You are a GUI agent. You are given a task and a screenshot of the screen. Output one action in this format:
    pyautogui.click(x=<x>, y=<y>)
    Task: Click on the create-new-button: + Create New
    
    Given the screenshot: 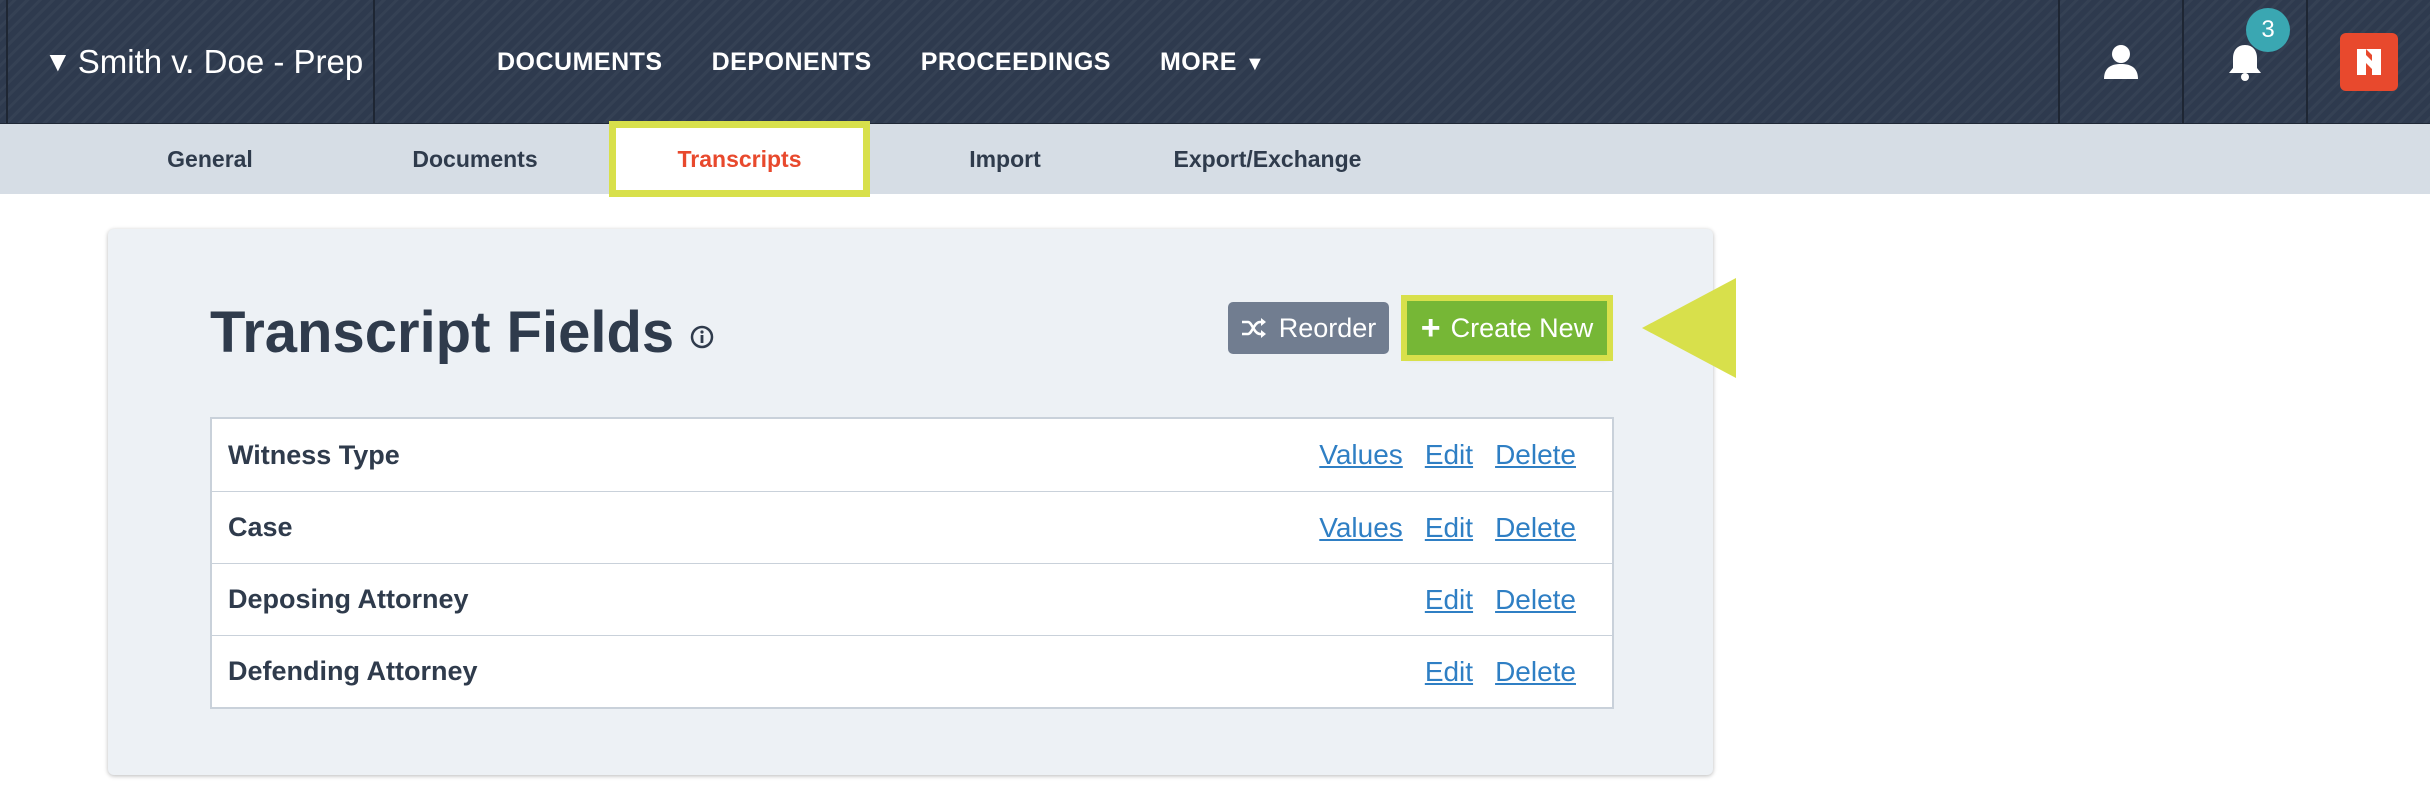 What is the action you would take?
    pyautogui.click(x=1507, y=328)
    